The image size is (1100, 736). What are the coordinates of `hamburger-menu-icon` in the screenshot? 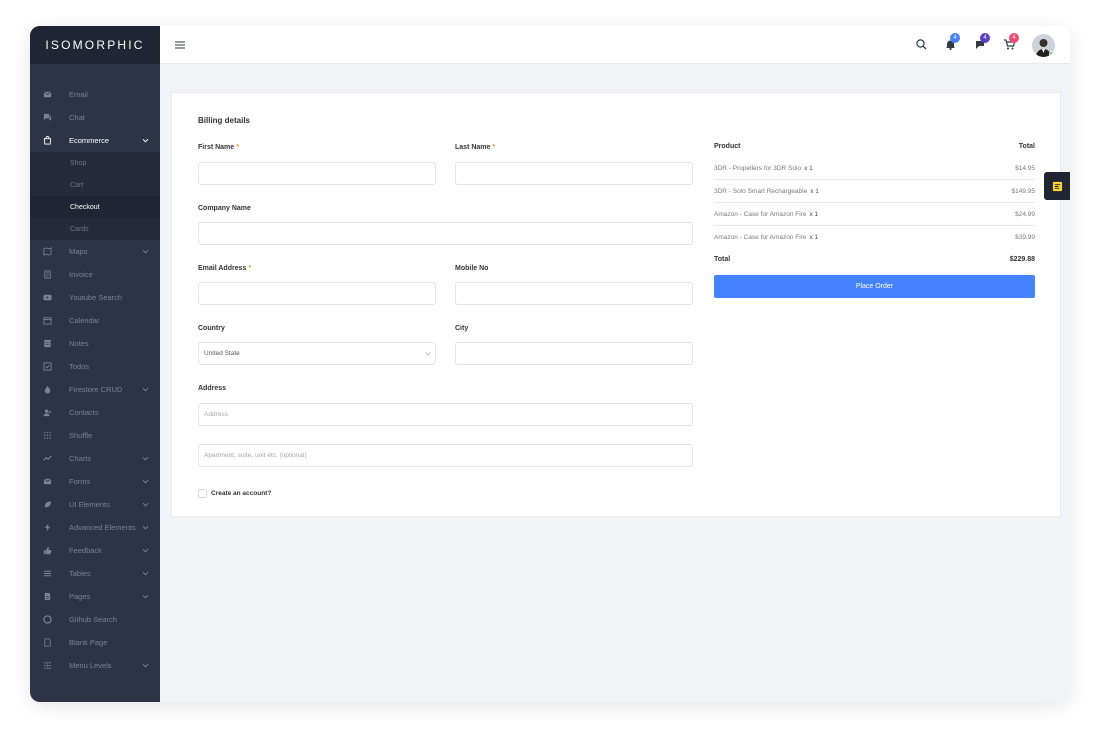 It's located at (180, 45).